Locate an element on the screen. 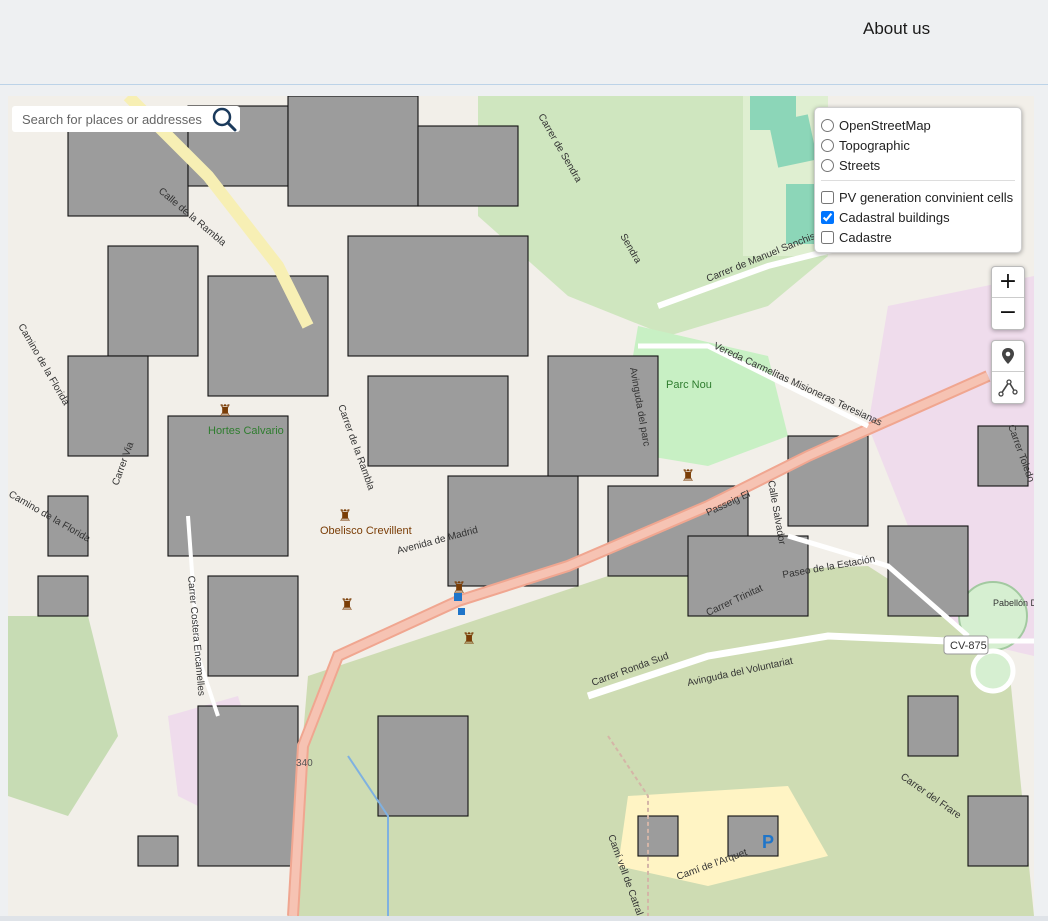 The height and width of the screenshot is (921, 1048). overlay-cadastral-buildings: Cadastral buildings is located at coordinates (918, 217).